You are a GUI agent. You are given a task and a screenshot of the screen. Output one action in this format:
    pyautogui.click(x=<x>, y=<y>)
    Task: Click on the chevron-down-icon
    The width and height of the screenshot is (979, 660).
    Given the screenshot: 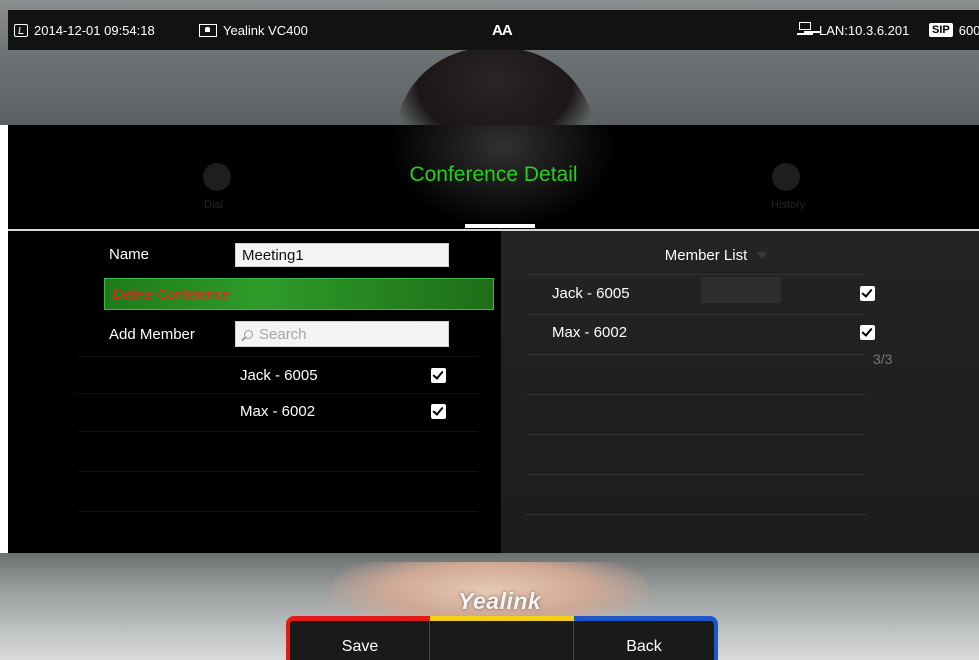 What is the action you would take?
    pyautogui.click(x=762, y=255)
    